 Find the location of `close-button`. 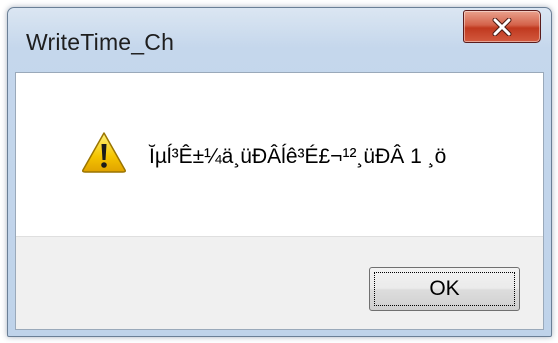

close-button is located at coordinates (502, 26).